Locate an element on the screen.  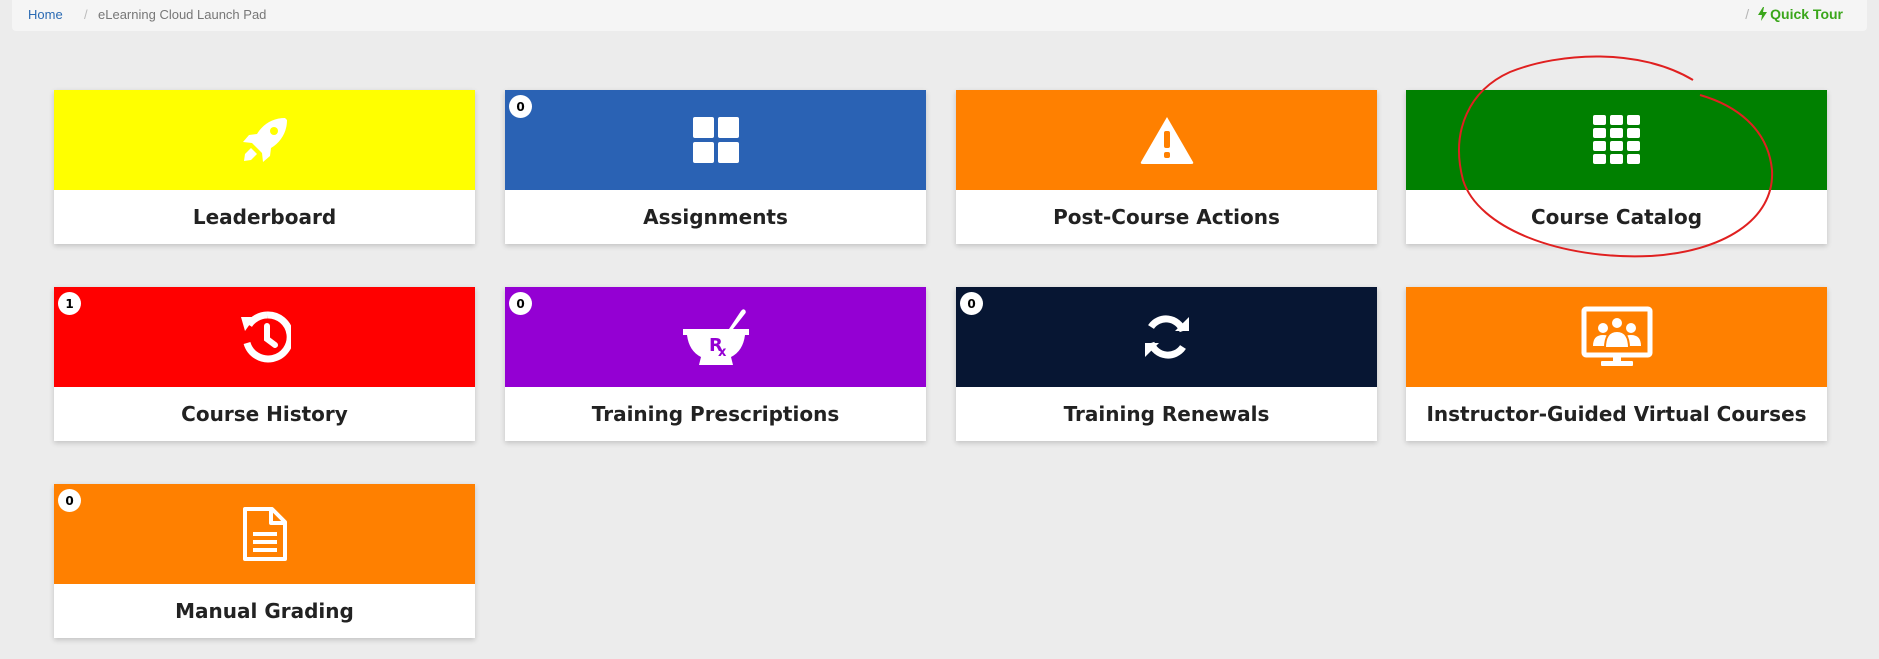
svg-text: x is located at coordinates (722, 352).